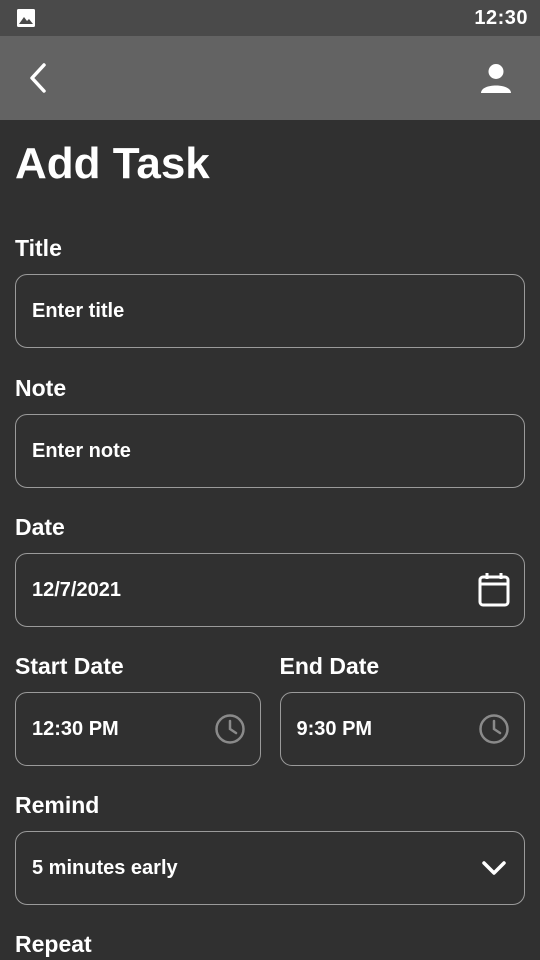 This screenshot has width=540, height=960. I want to click on start-date-field: 12:30 PM, so click(138, 729).